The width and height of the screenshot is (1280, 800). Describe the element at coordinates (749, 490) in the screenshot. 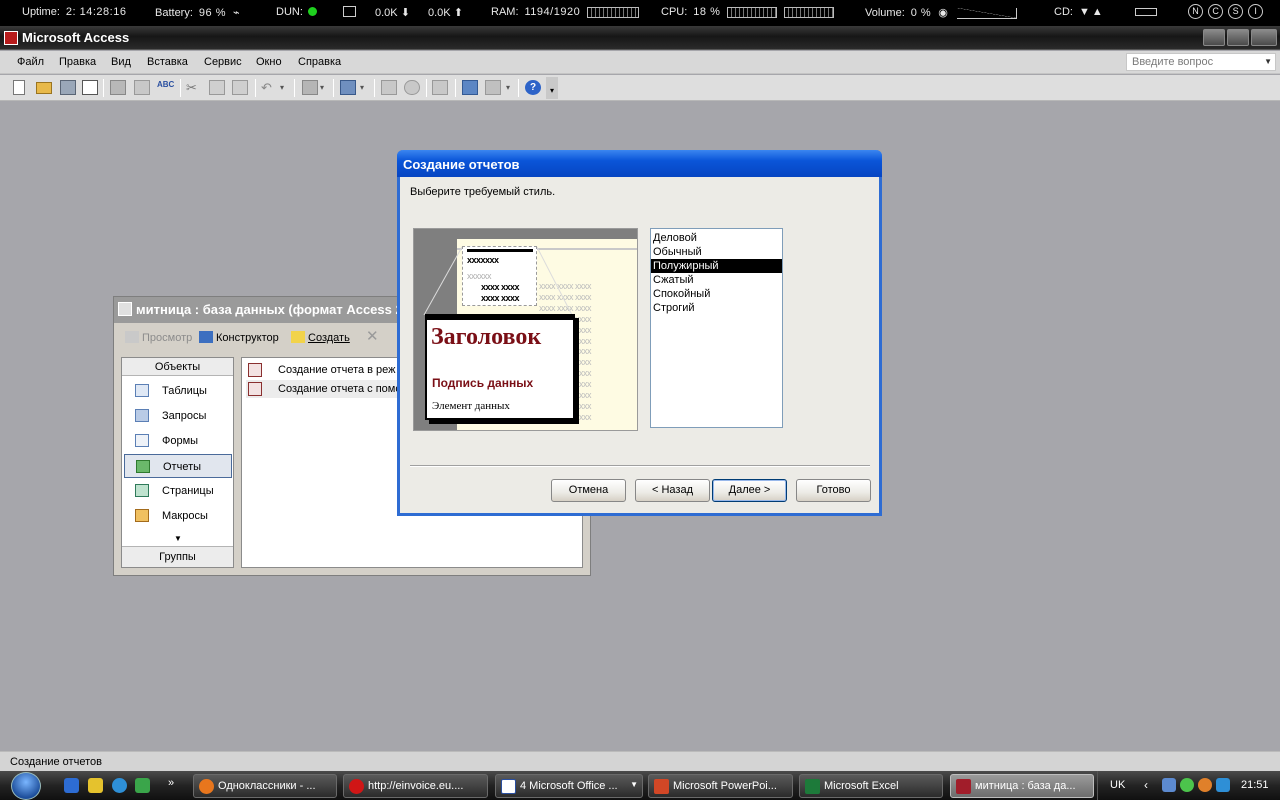

I see `next-button: Далее >` at that location.